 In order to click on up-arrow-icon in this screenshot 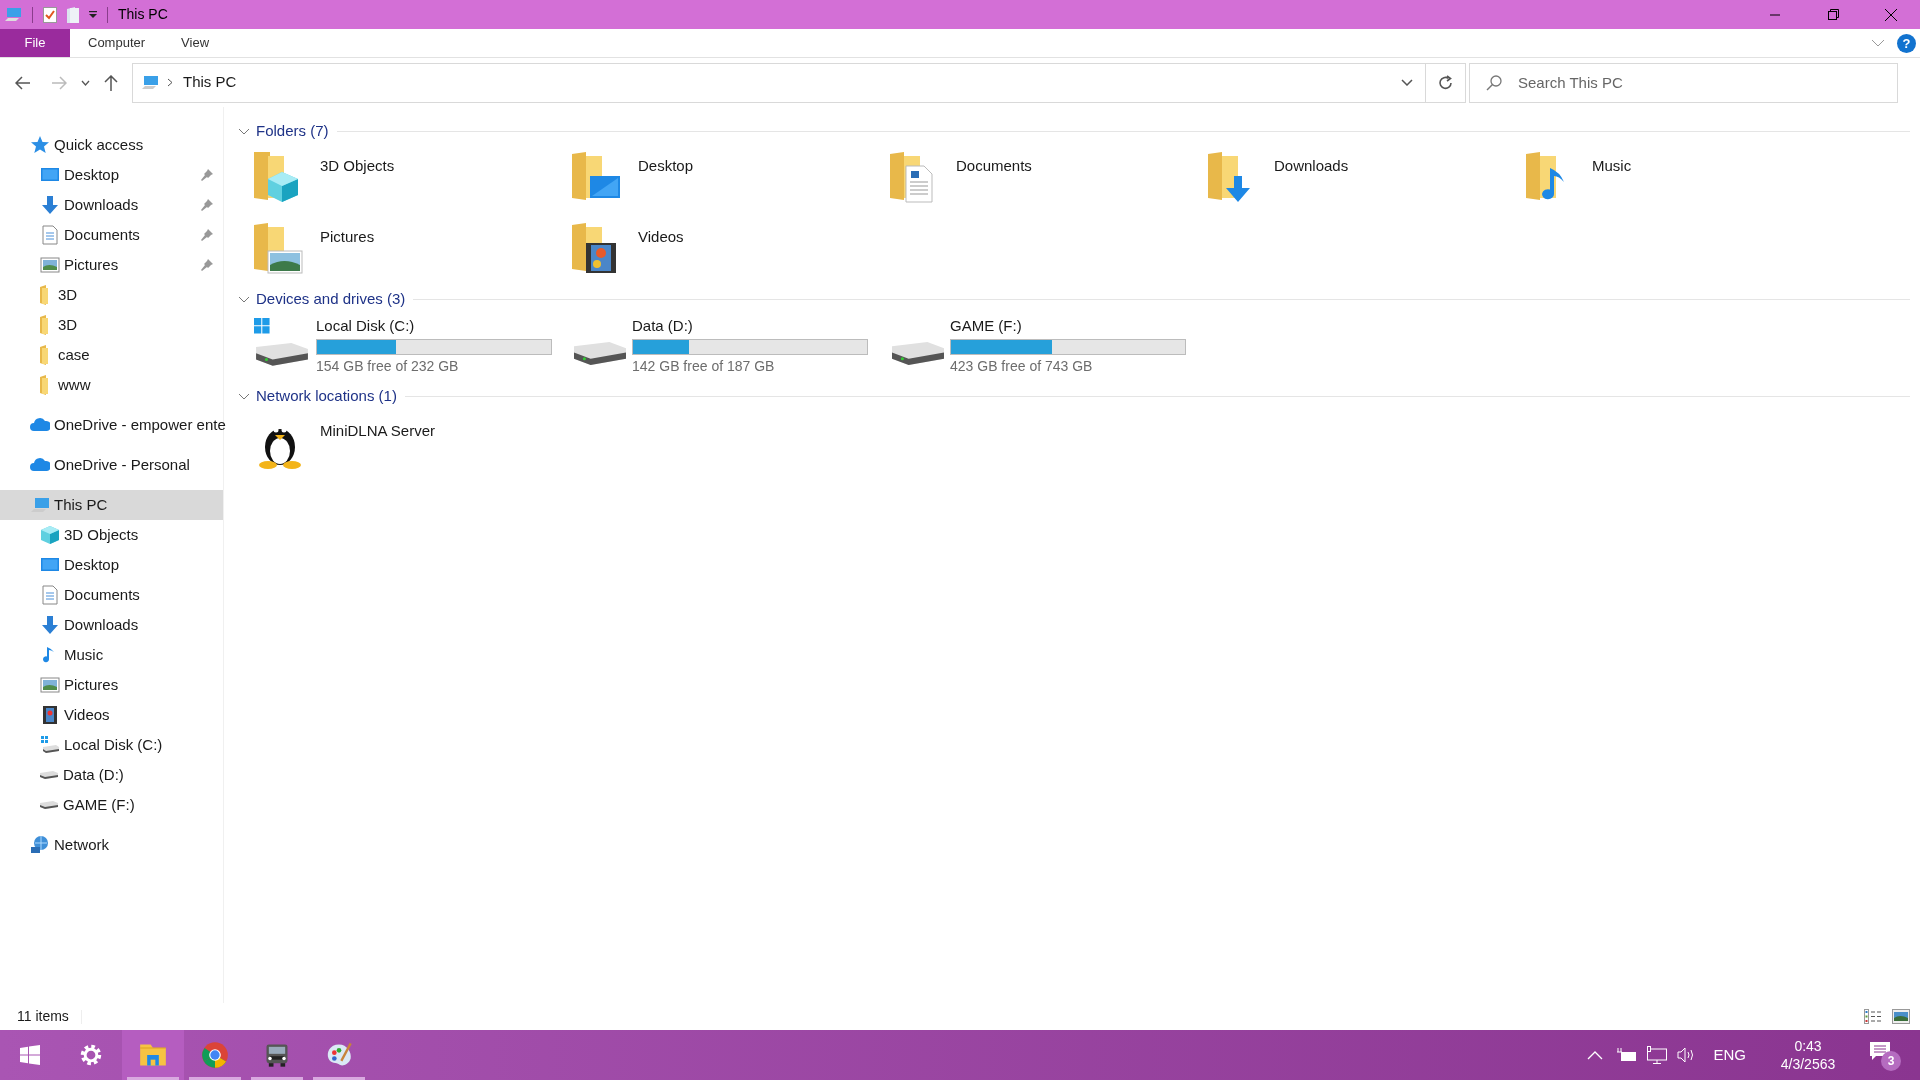, I will do `click(111, 82)`.